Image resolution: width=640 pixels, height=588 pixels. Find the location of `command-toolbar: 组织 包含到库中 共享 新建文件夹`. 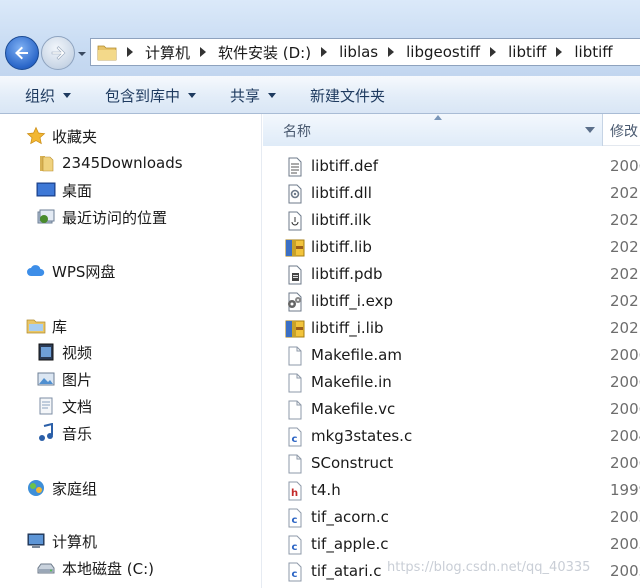

command-toolbar: 组织 包含到库中 共享 新建文件夹 is located at coordinates (320, 95).